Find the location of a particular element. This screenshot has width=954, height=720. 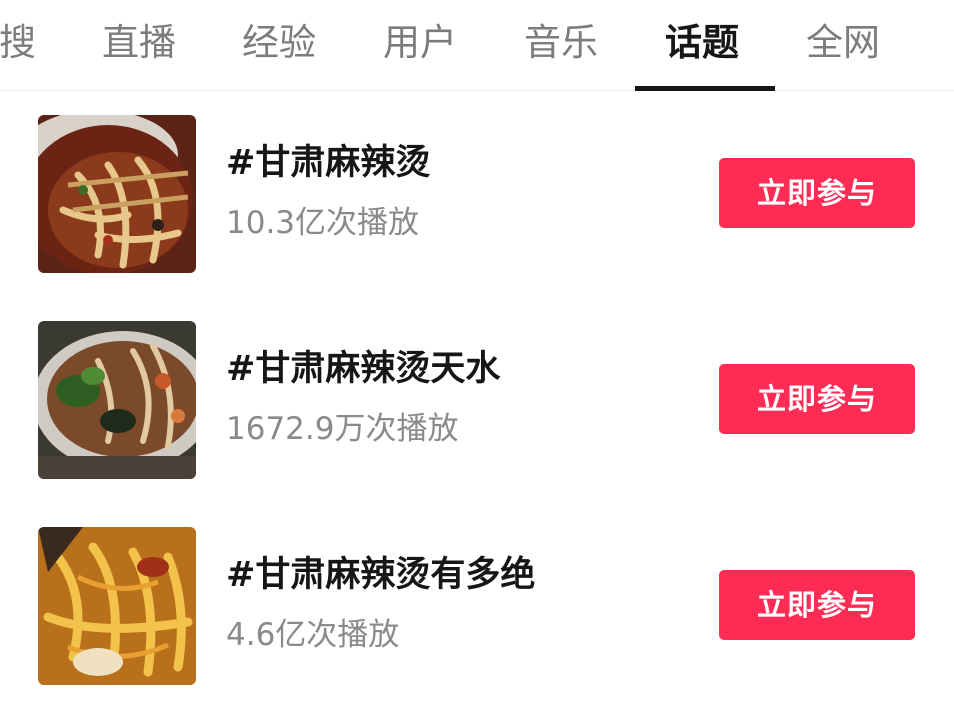

tab-all-web: 全网 is located at coordinates (843, 43).